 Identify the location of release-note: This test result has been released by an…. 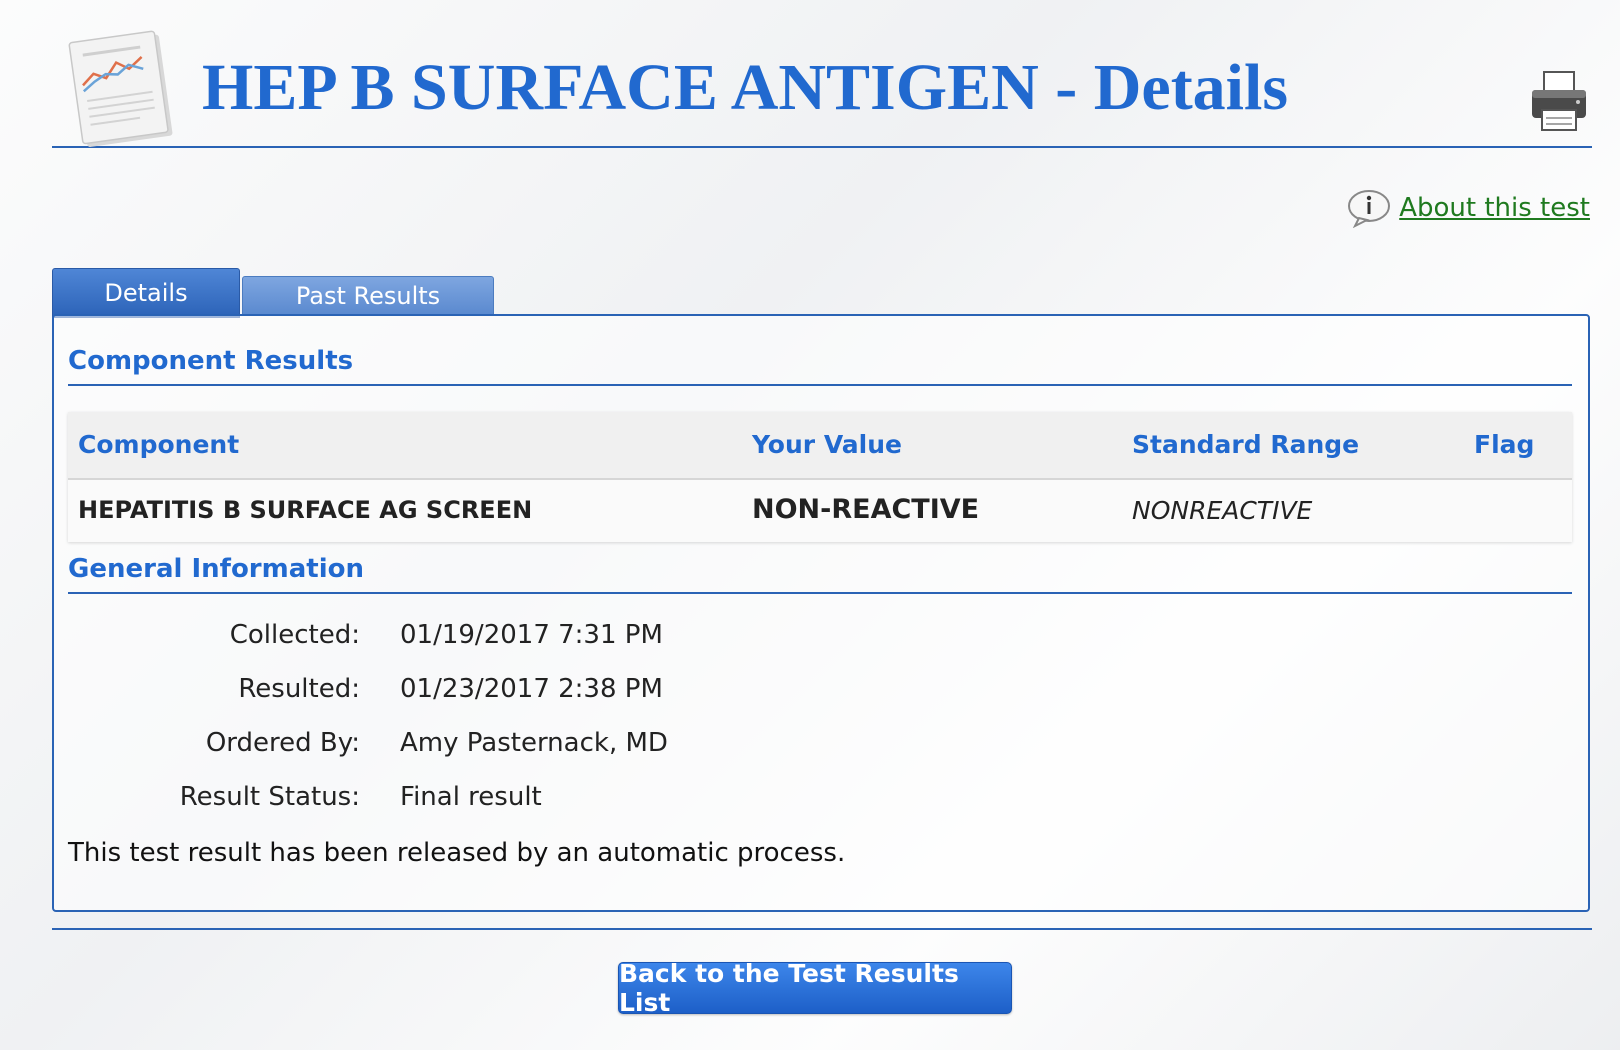
(457, 853).